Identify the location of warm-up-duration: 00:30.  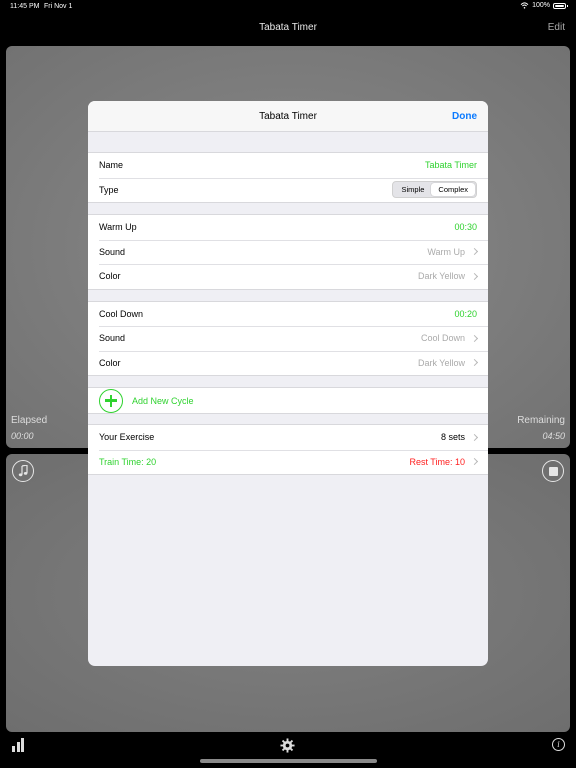
(465, 227).